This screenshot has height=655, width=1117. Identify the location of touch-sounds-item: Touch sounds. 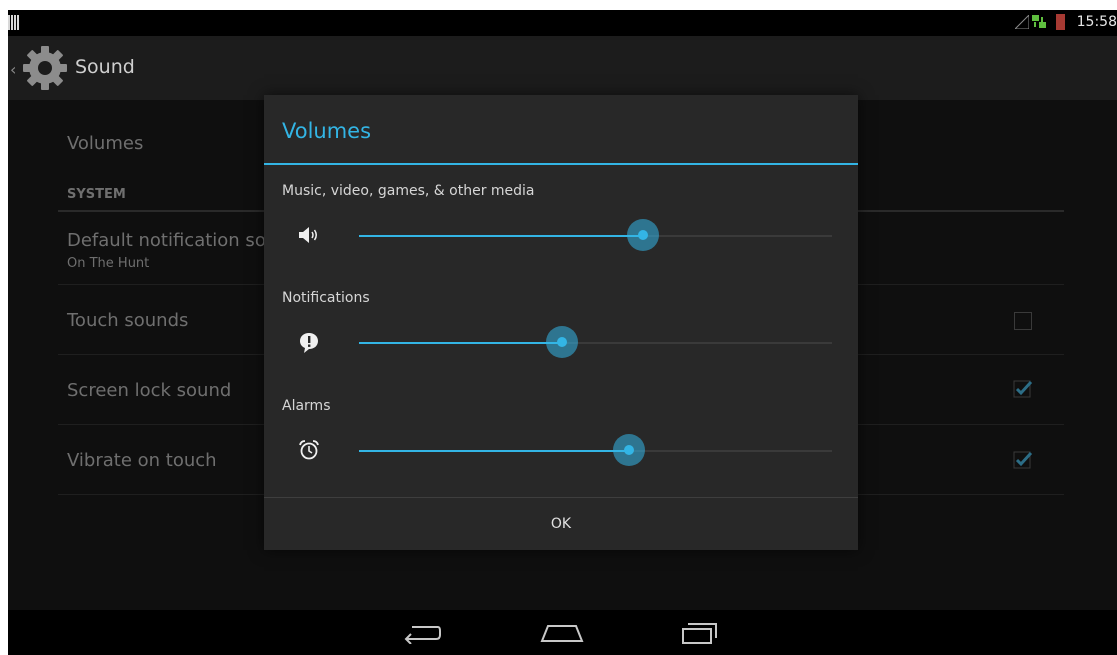
(127, 320).